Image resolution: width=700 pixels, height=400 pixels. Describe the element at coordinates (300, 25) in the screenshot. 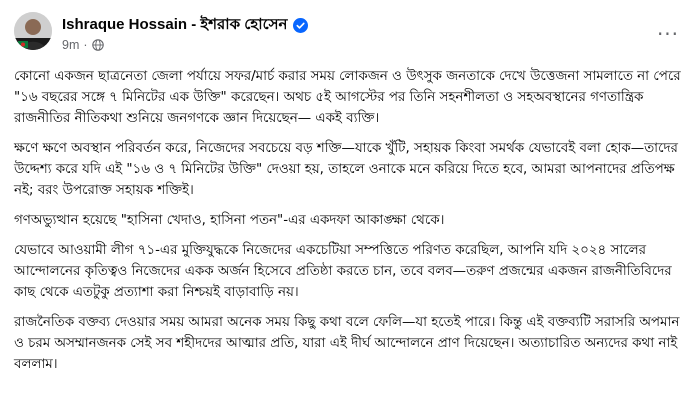

I see `verified-badge-icon` at that location.